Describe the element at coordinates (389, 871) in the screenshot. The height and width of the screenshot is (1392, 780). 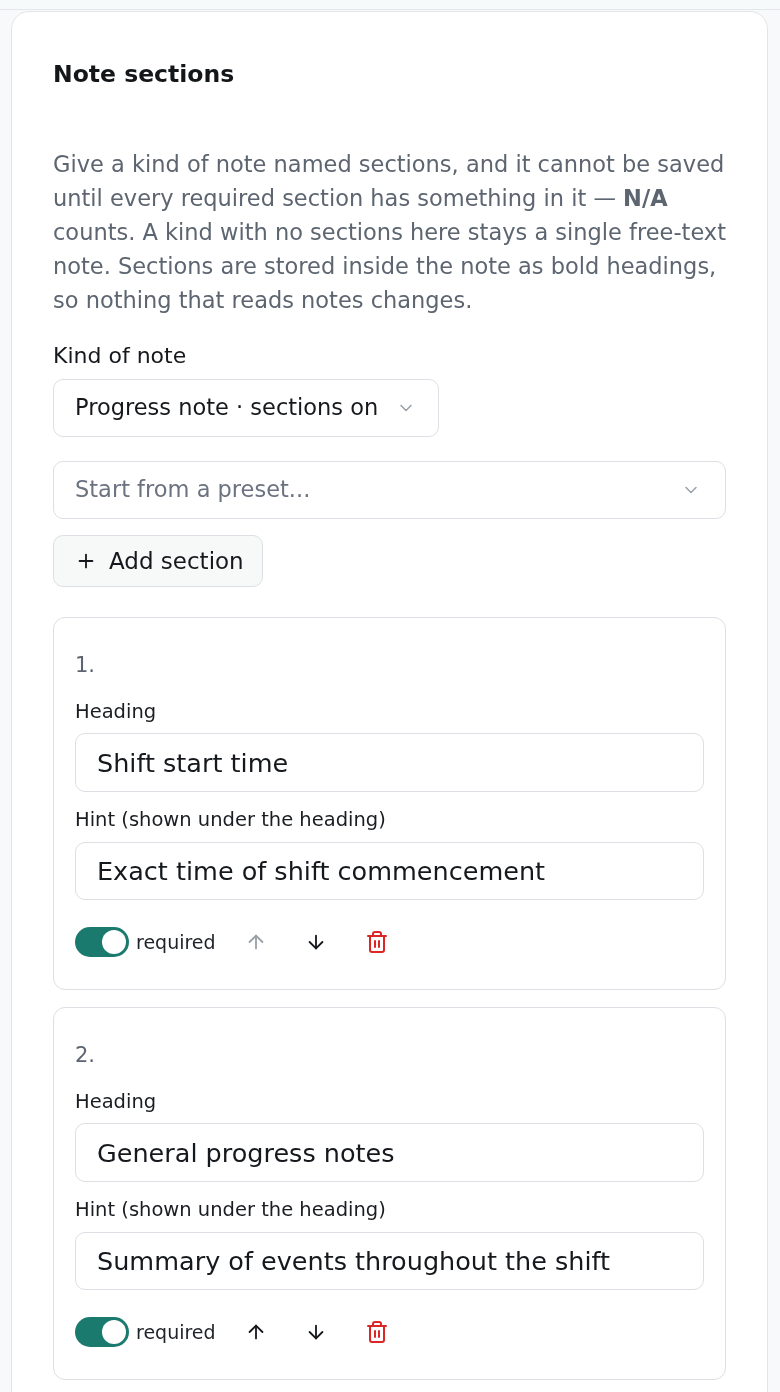
I see `text-input: Exact time of shift commencement` at that location.